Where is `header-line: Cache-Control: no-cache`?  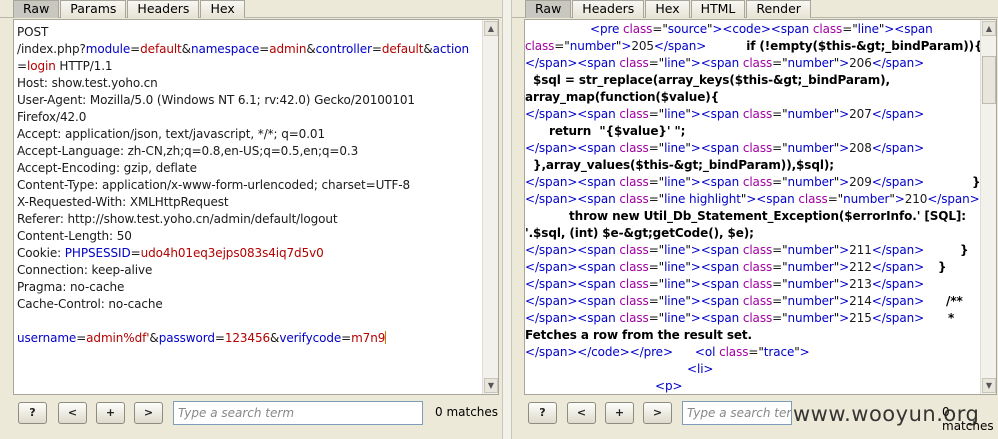
header-line: Cache-Control: no-cache is located at coordinates (90, 304).